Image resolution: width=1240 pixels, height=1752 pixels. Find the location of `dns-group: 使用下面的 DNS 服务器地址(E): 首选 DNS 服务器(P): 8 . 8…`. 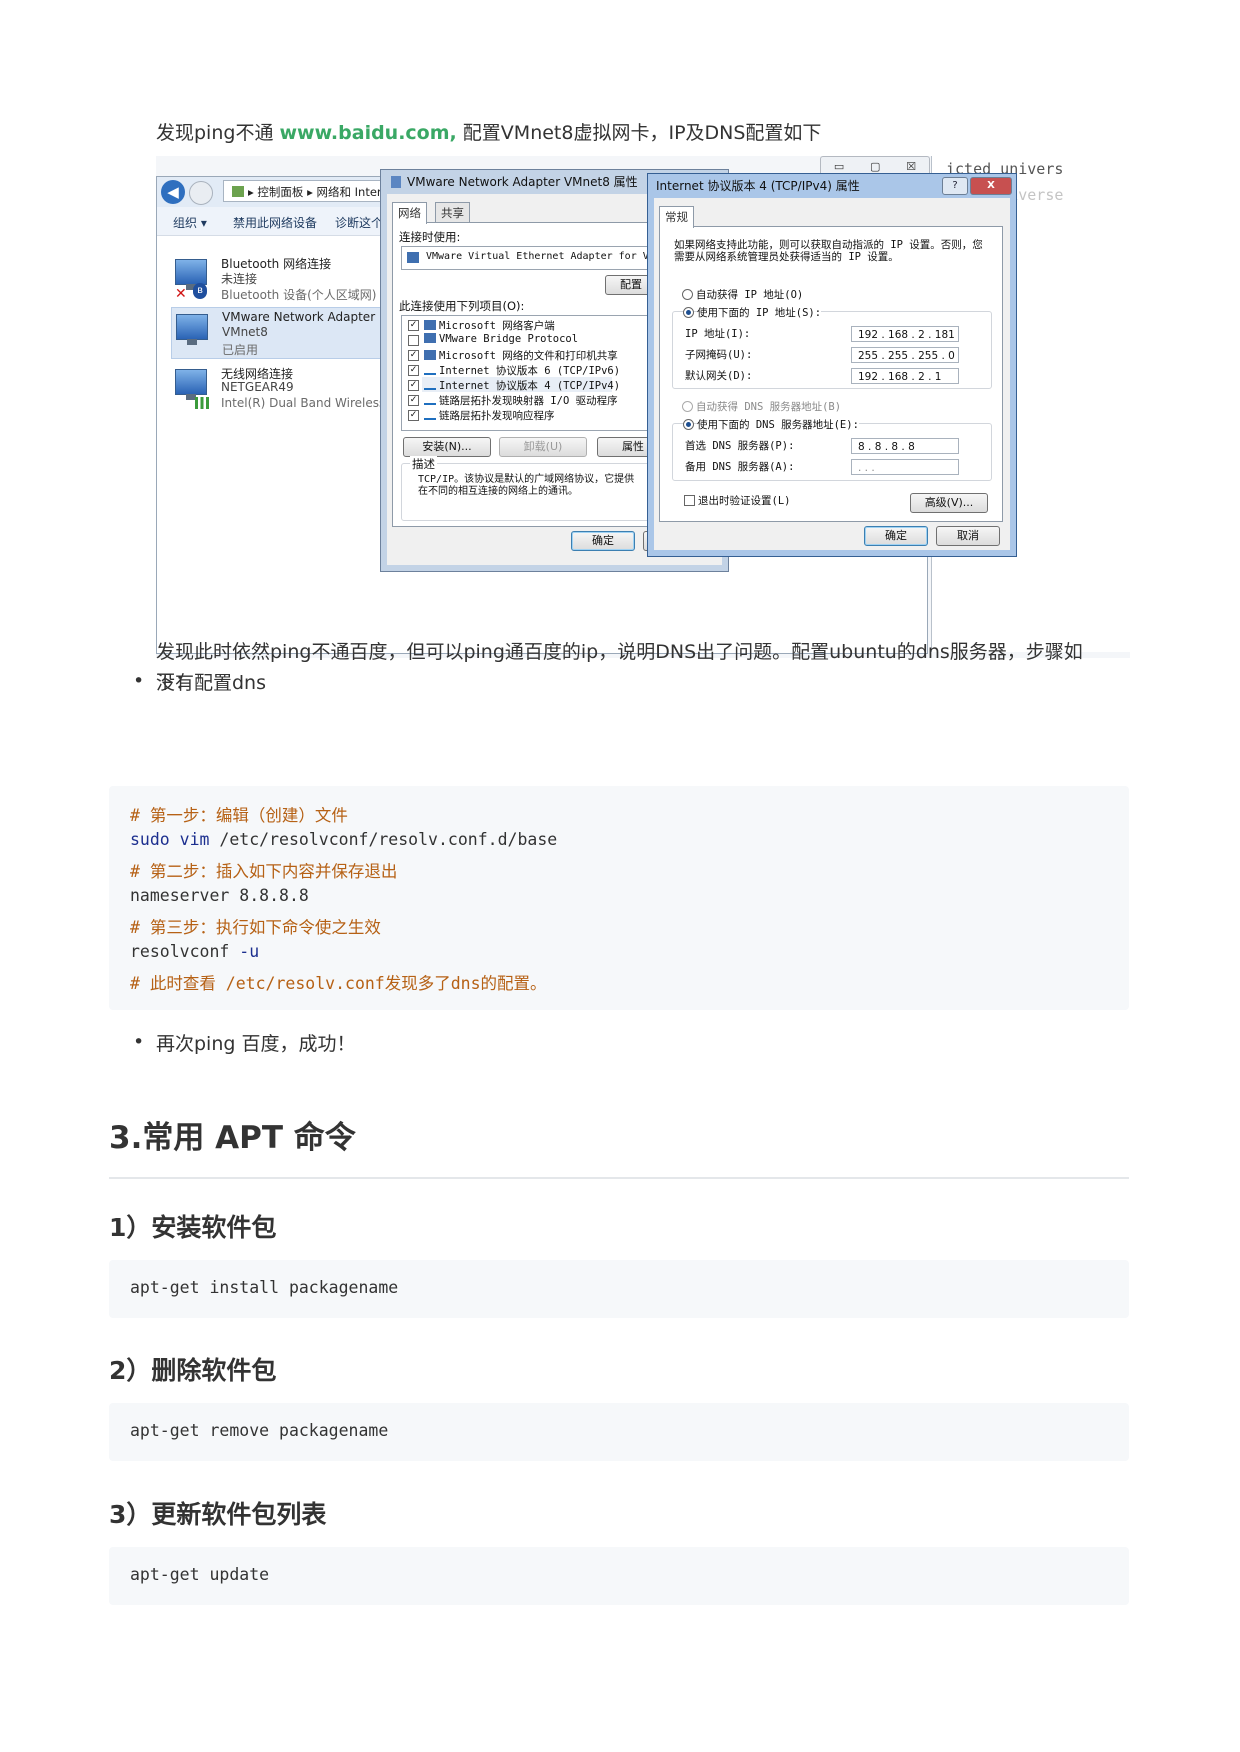

dns-group: 使用下面的 DNS 服务器地址(E): 首选 DNS 服务器(P): 8 . 8… is located at coordinates (832, 449).